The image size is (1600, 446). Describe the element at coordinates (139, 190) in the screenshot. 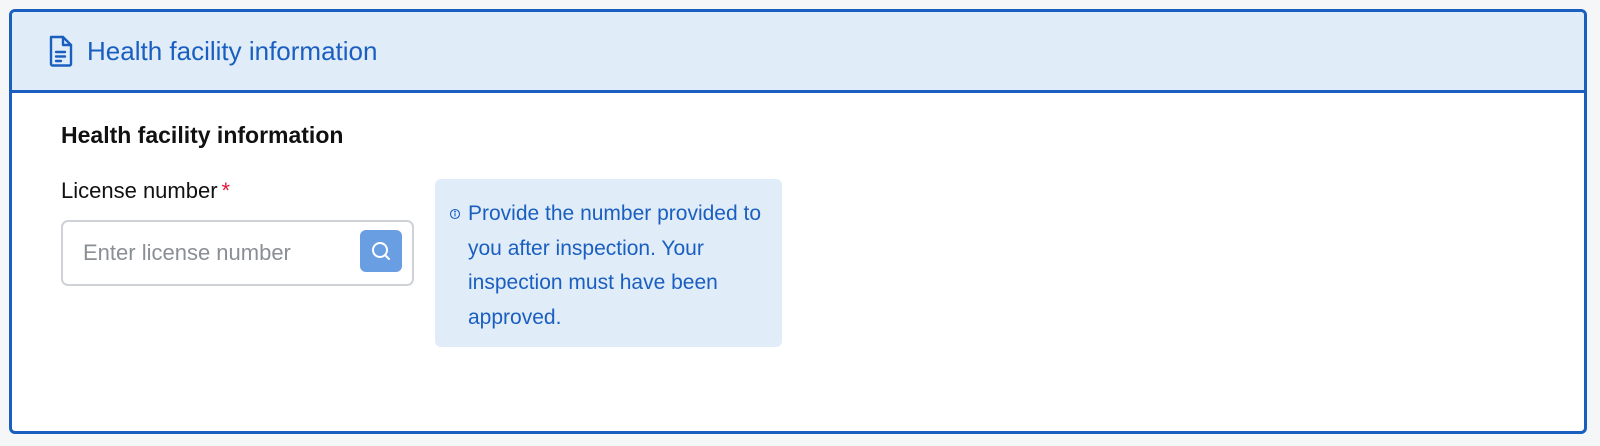

I see `license-number-label-text: License number` at that location.